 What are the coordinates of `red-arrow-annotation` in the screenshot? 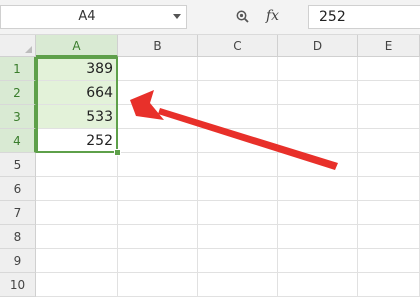 It's located at (234, 130).